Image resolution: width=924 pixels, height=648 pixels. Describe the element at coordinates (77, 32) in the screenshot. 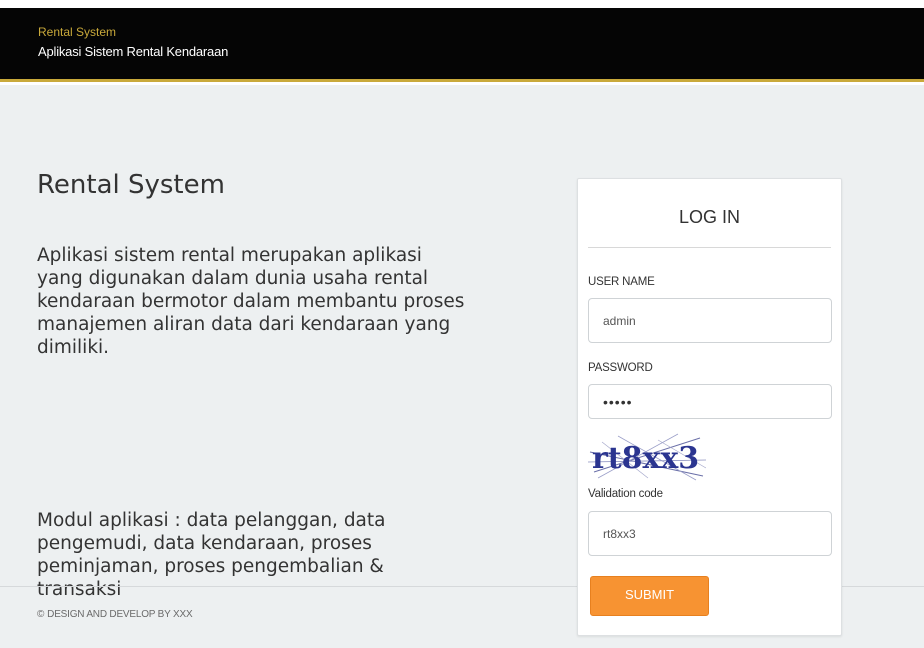

I see `brand-name: Rental System` at that location.